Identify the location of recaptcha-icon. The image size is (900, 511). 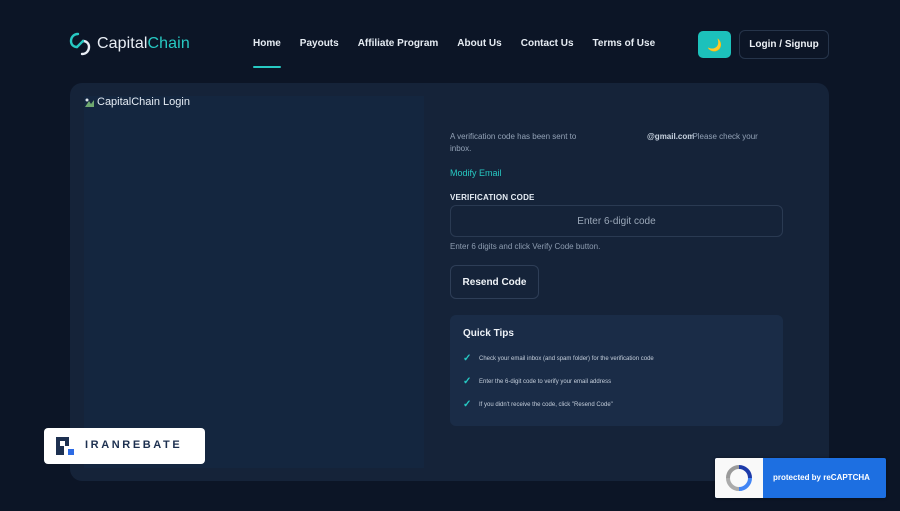
(739, 478).